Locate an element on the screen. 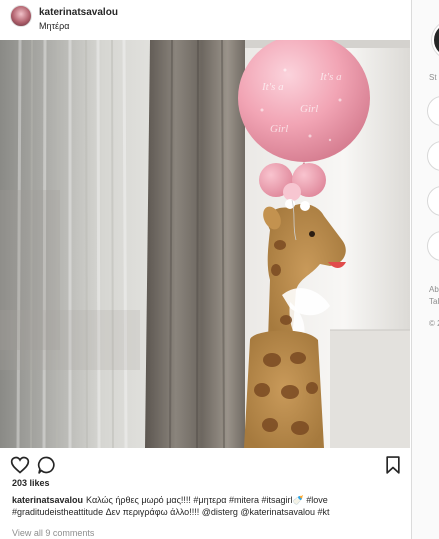  heart-icon is located at coordinates (20, 465).